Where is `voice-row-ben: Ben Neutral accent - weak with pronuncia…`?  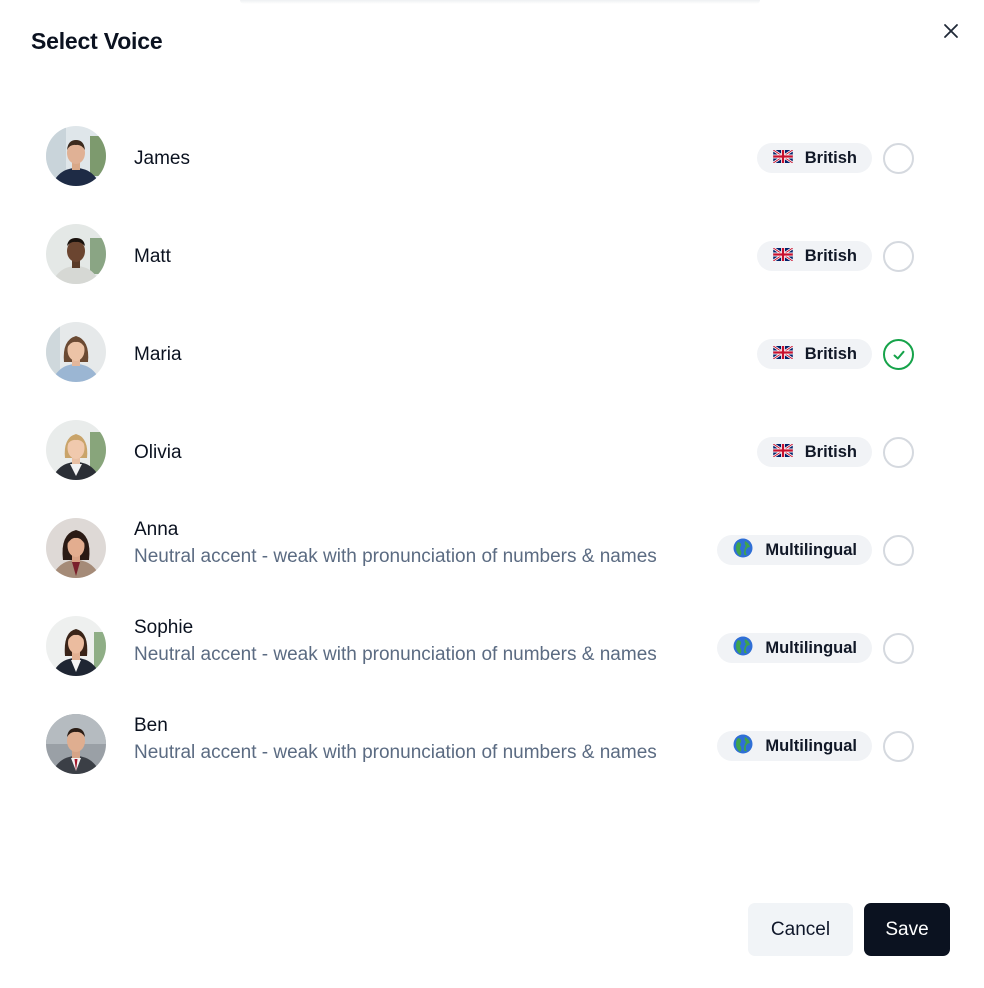
voice-row-ben: Ben Neutral accent - weak with pronuncia… is located at coordinates (492, 747).